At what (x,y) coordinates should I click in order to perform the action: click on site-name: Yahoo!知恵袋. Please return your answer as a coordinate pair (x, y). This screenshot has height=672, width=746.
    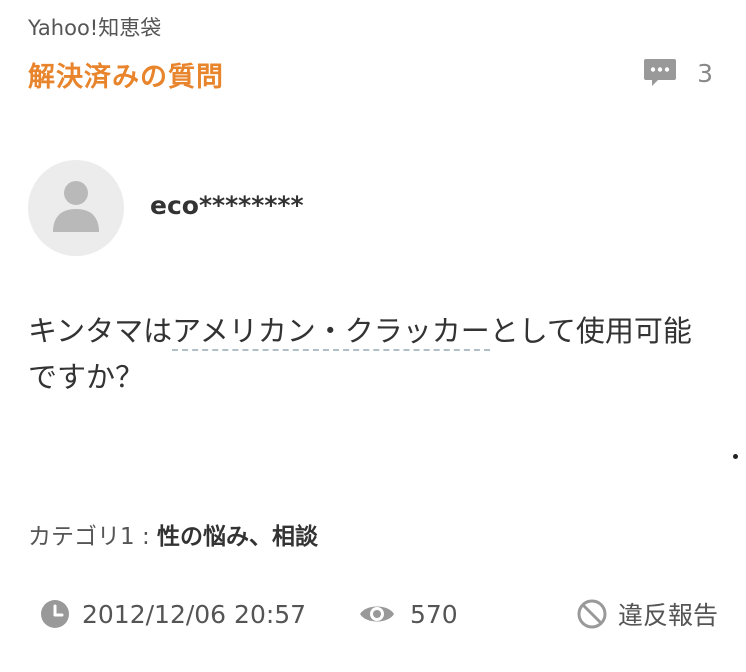
    Looking at the image, I should click on (94, 27).